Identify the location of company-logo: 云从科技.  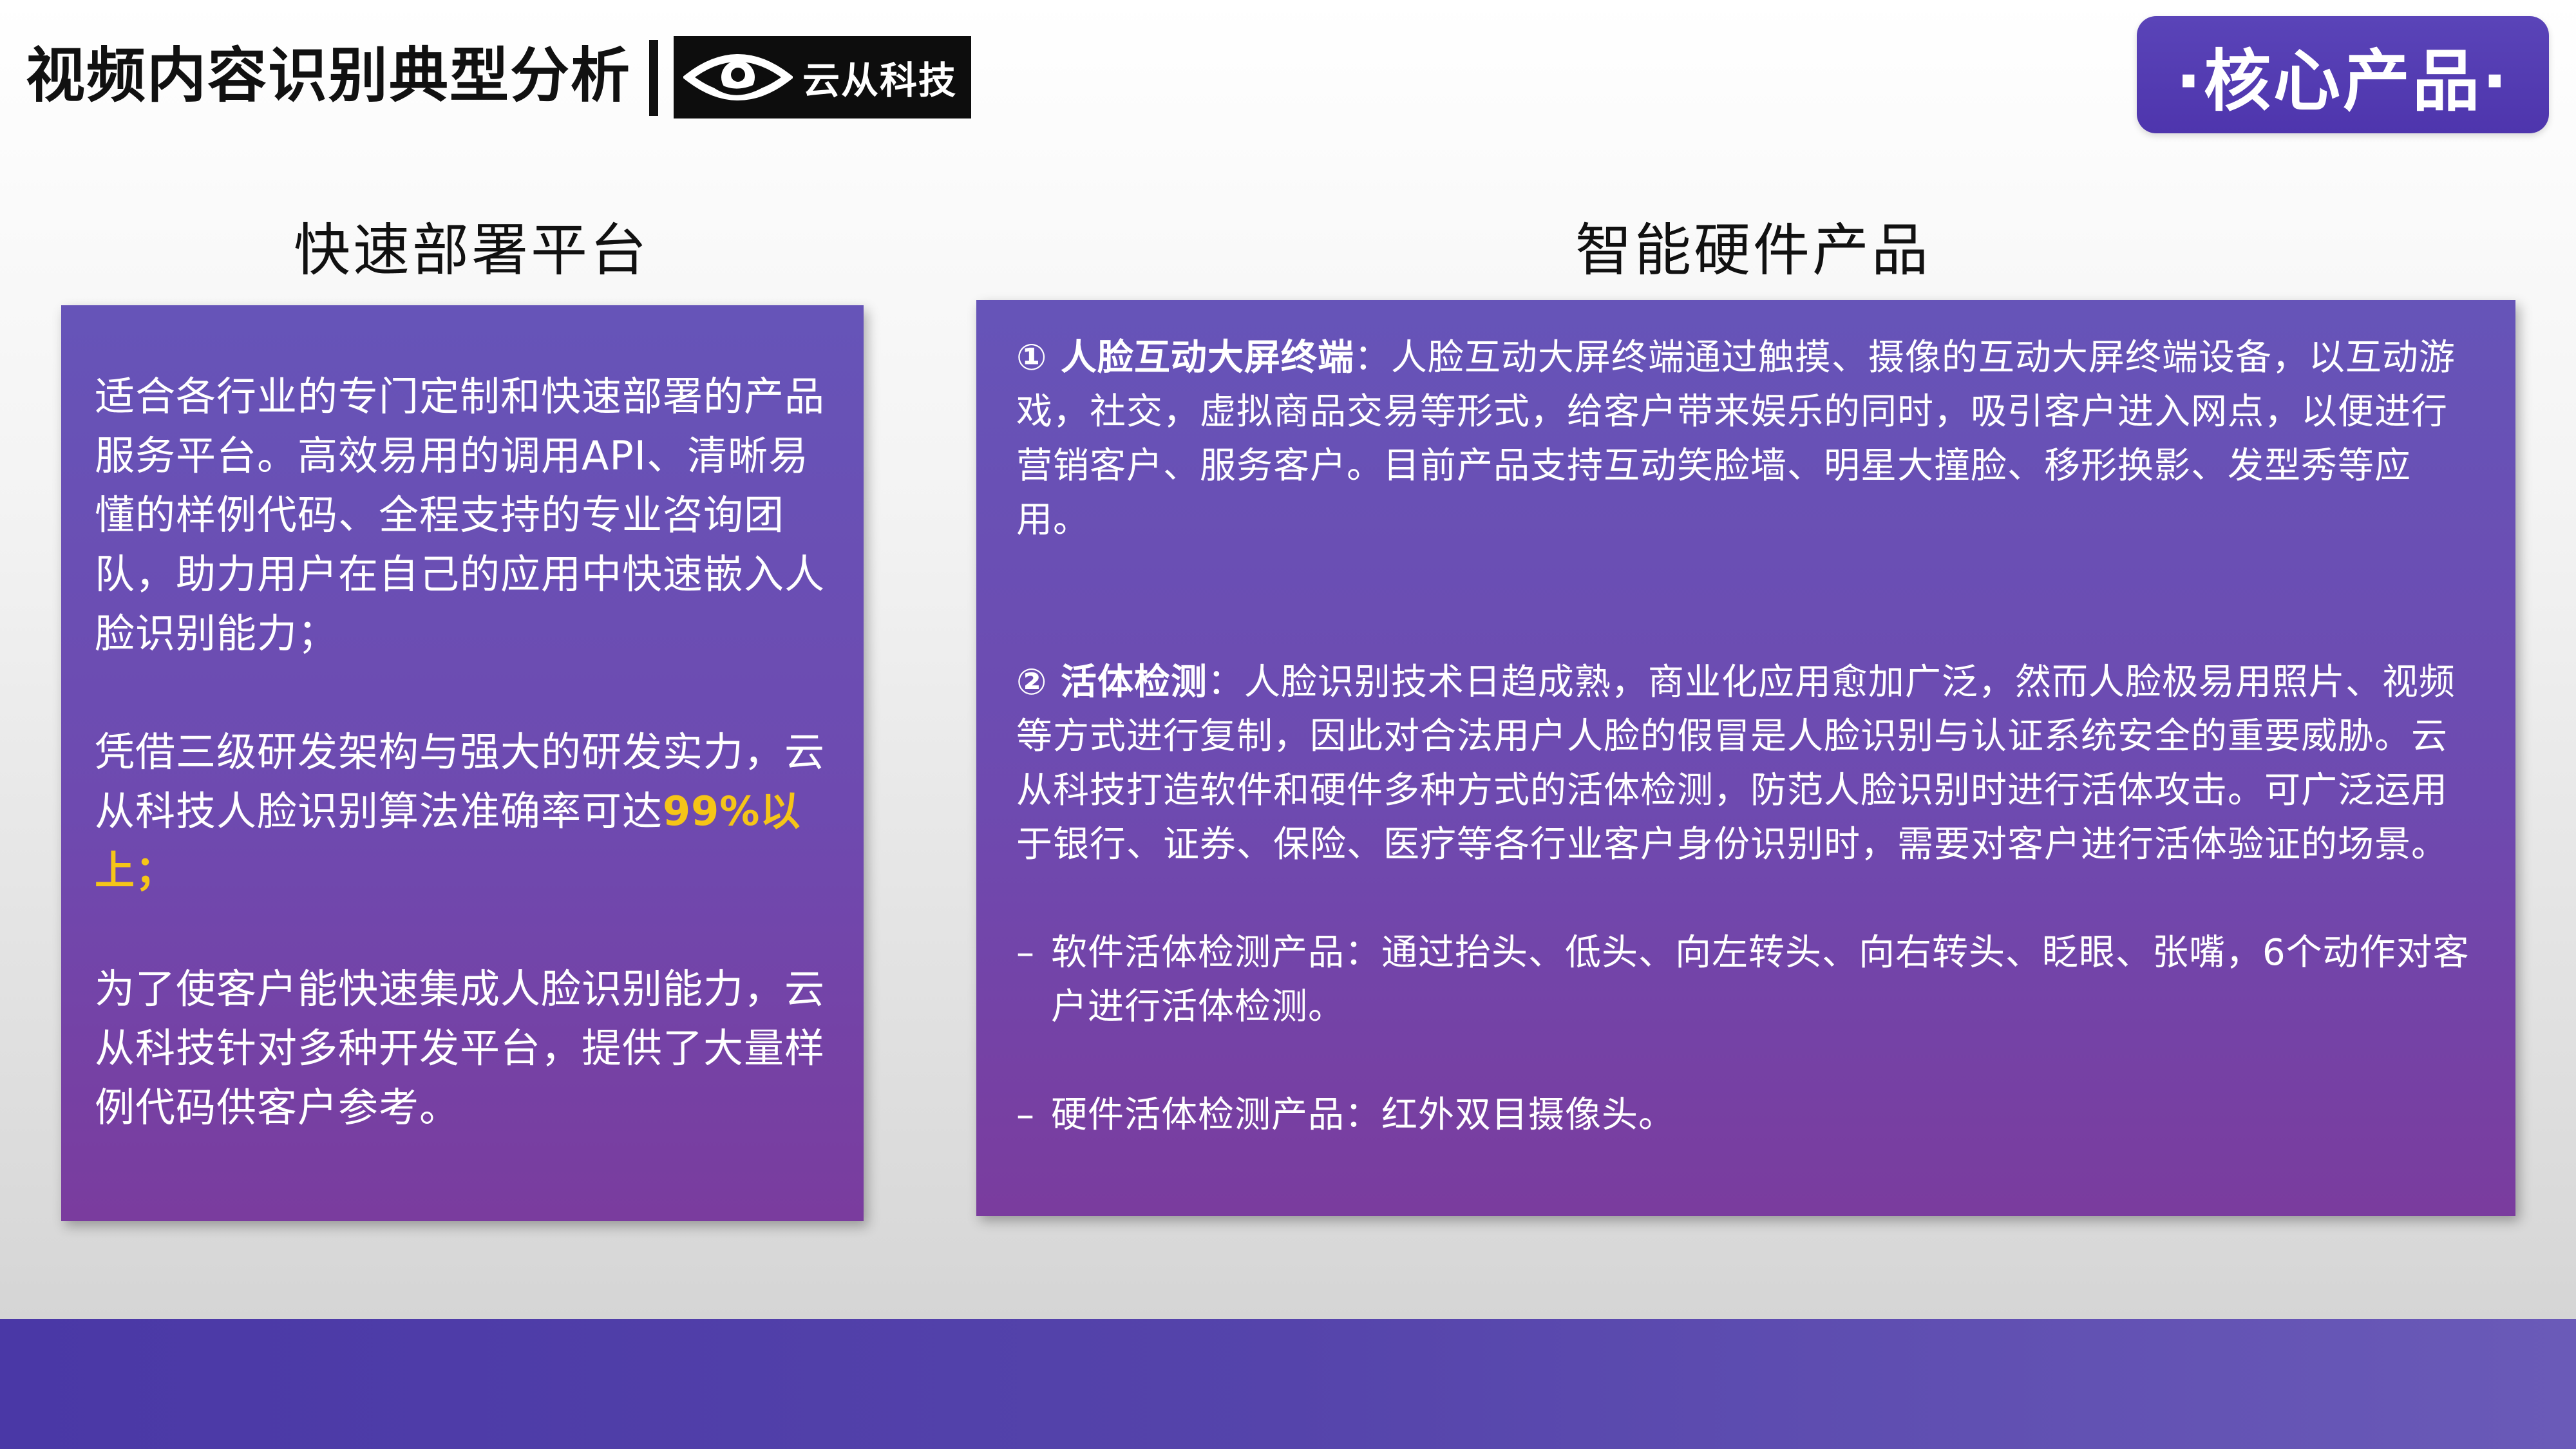
(822, 77).